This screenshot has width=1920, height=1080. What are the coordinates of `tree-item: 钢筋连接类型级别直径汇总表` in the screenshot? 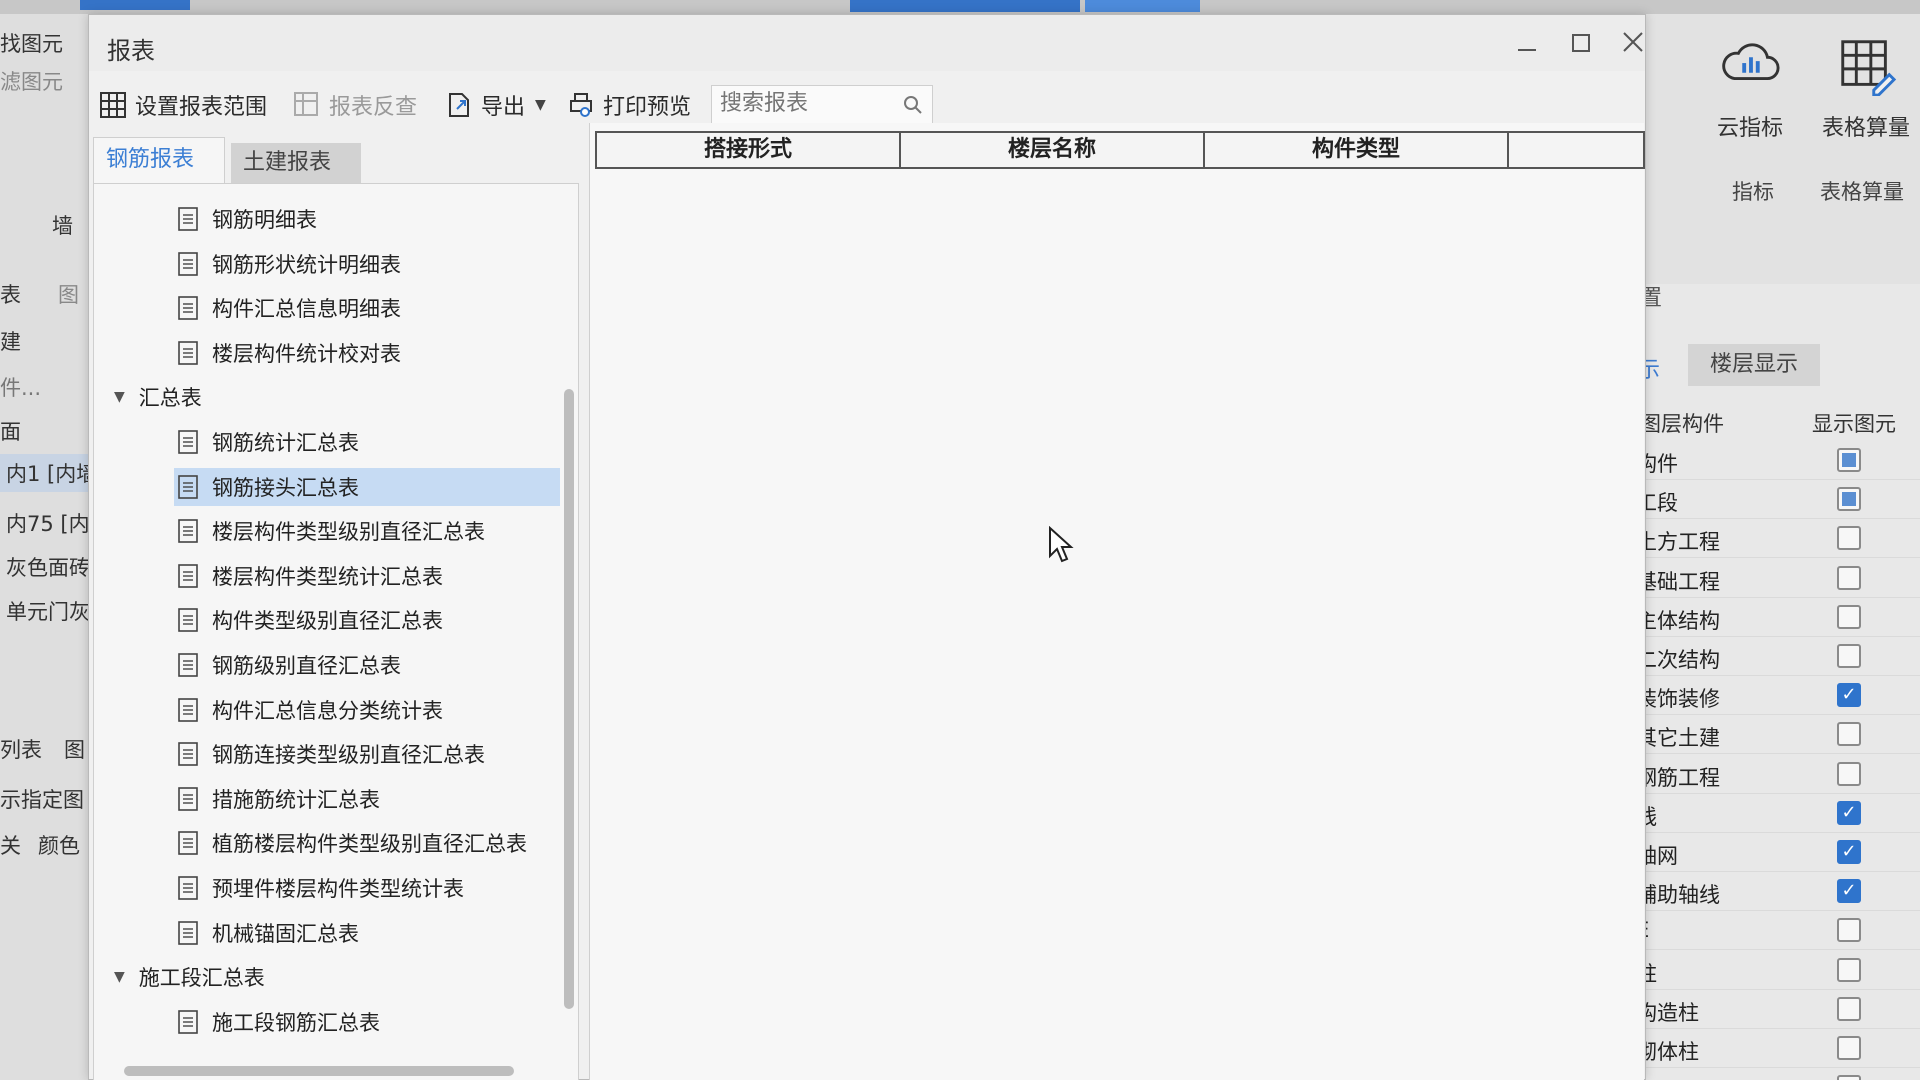 It's located at (331, 754).